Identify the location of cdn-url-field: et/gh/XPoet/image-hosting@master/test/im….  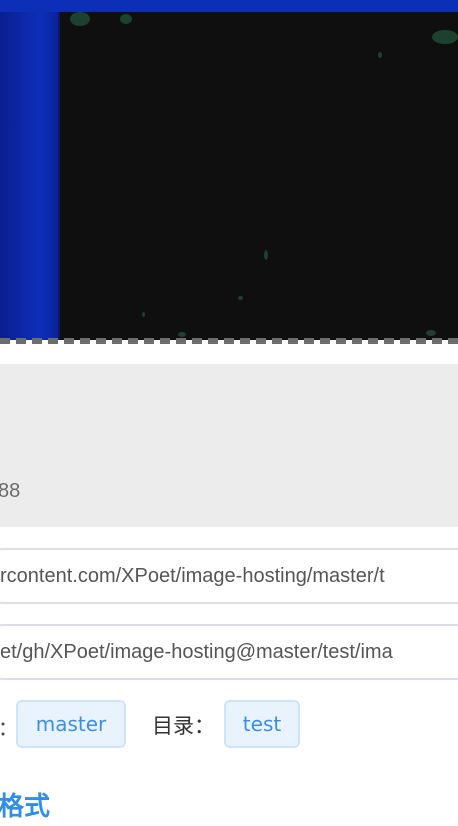
(229, 652).